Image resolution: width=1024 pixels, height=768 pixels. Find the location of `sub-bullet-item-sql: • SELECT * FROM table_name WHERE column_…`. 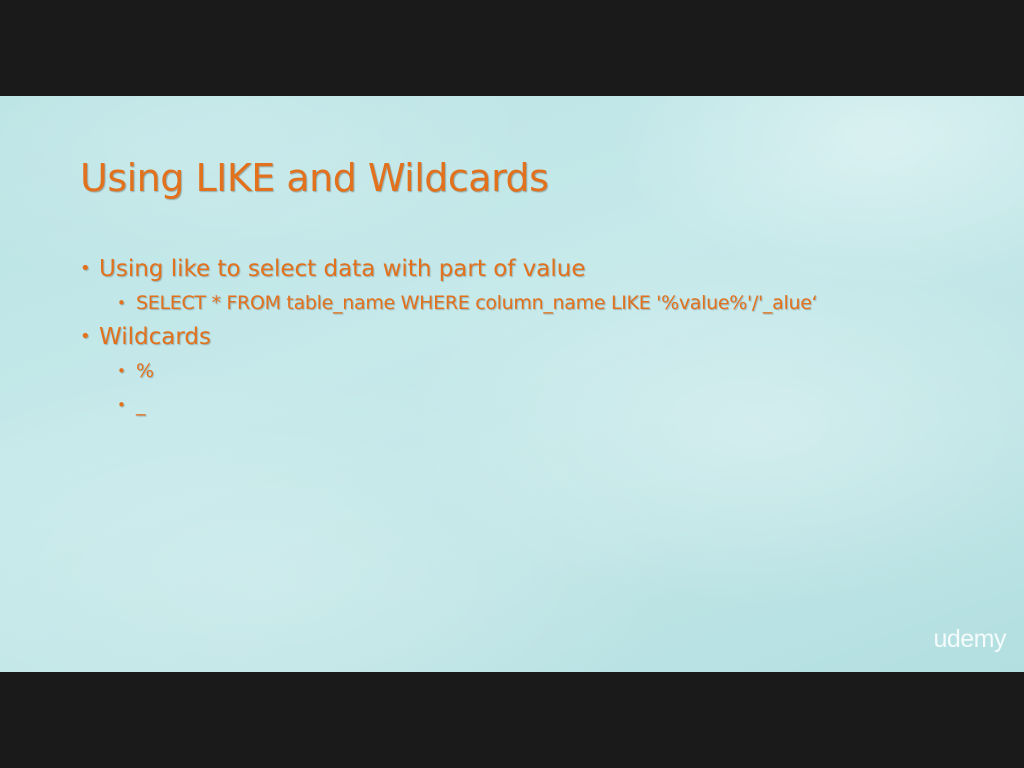

sub-bullet-item-sql: • SELECT * FROM table_name WHERE column_… is located at coordinates (467, 303).